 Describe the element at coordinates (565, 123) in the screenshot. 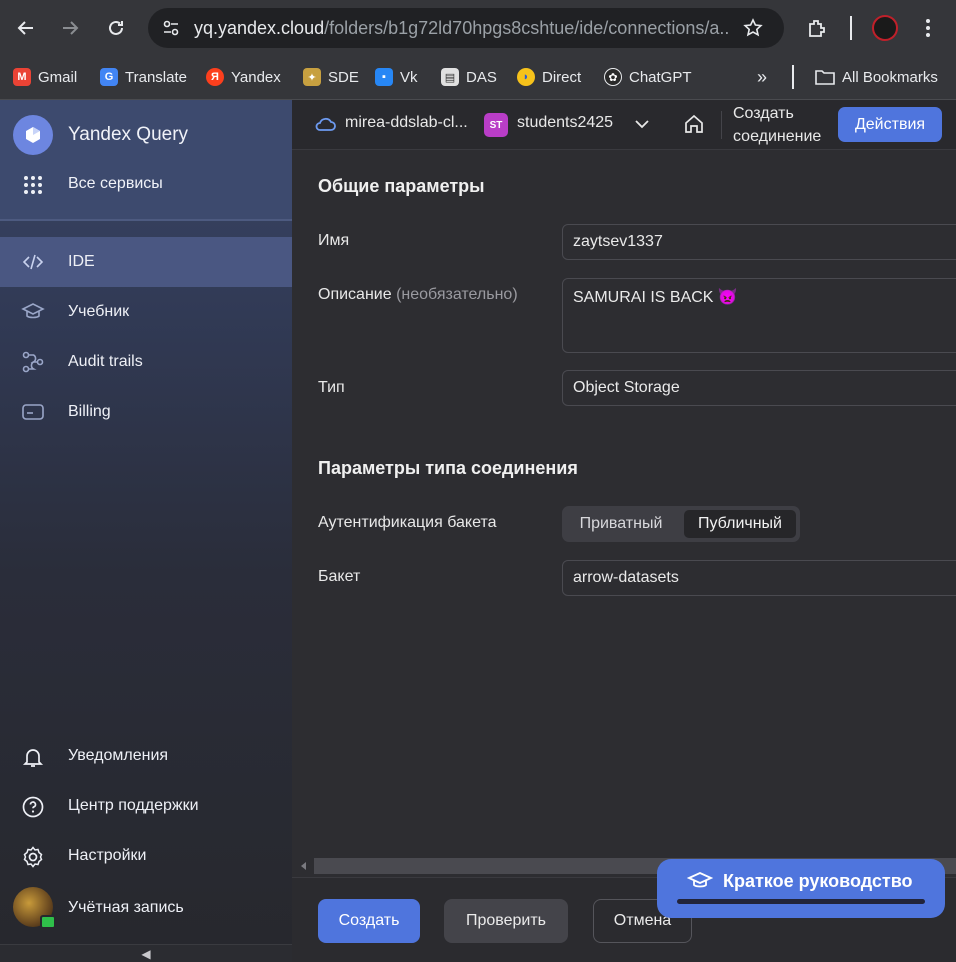

I see `breadcrumb-folder: students2425` at that location.